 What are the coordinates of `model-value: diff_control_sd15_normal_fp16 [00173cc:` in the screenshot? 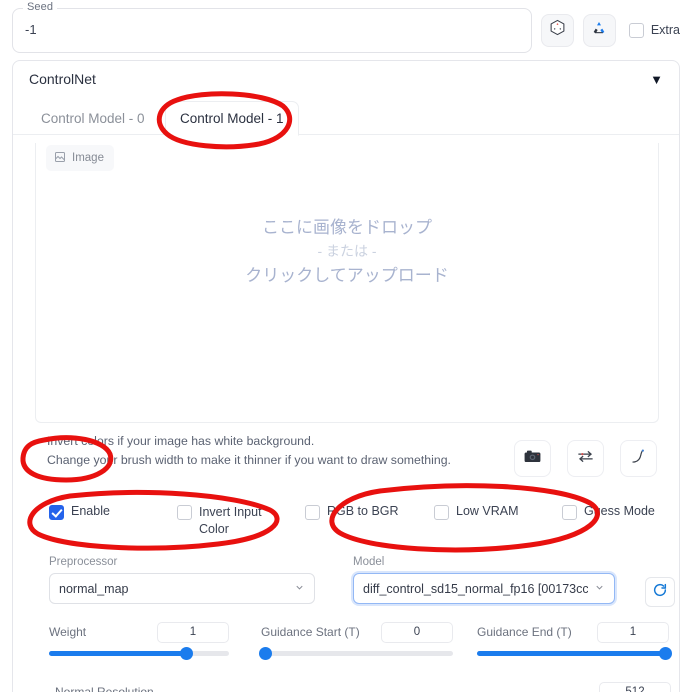 It's located at (475, 588).